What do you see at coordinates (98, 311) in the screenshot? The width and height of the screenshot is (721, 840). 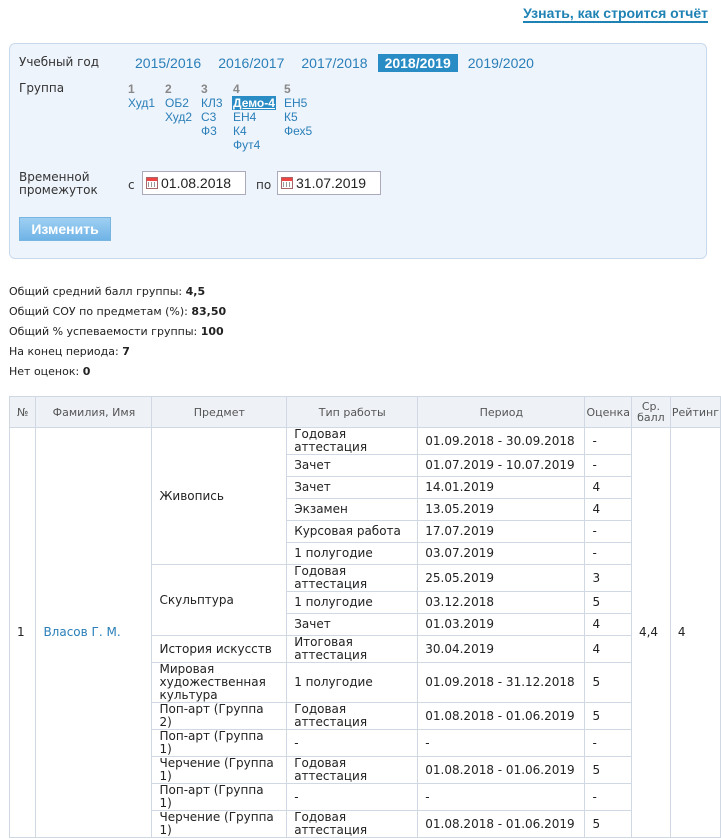 I see `stat-label: Общий СОУ по предметам (%):` at bounding box center [98, 311].